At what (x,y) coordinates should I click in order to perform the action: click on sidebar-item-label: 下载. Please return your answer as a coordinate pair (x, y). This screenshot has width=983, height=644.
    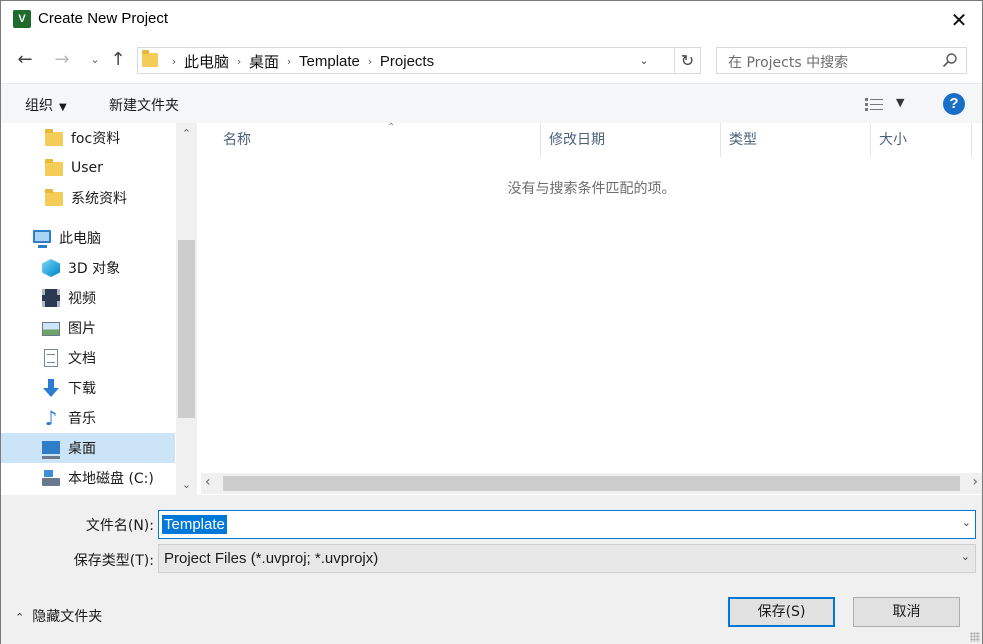
    Looking at the image, I should click on (82, 389).